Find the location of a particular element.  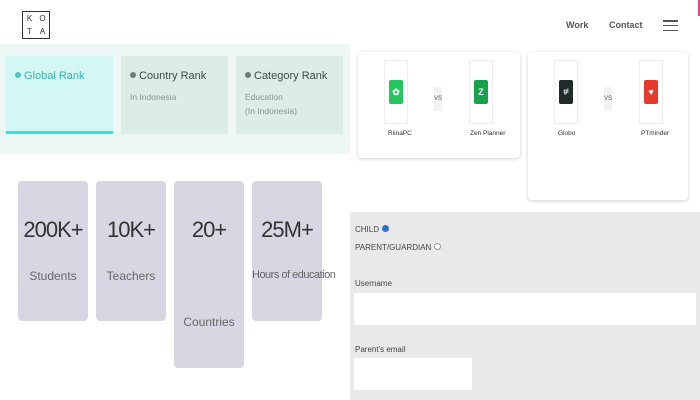

globo-app-tile: gl is located at coordinates (566, 92).